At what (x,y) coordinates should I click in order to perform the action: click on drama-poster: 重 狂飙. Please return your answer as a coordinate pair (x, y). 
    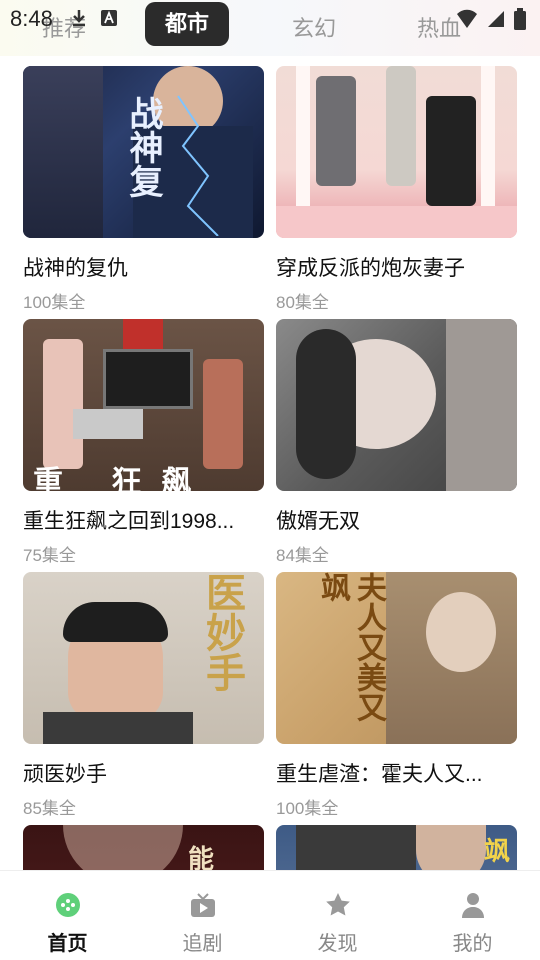
    Looking at the image, I should click on (143, 405).